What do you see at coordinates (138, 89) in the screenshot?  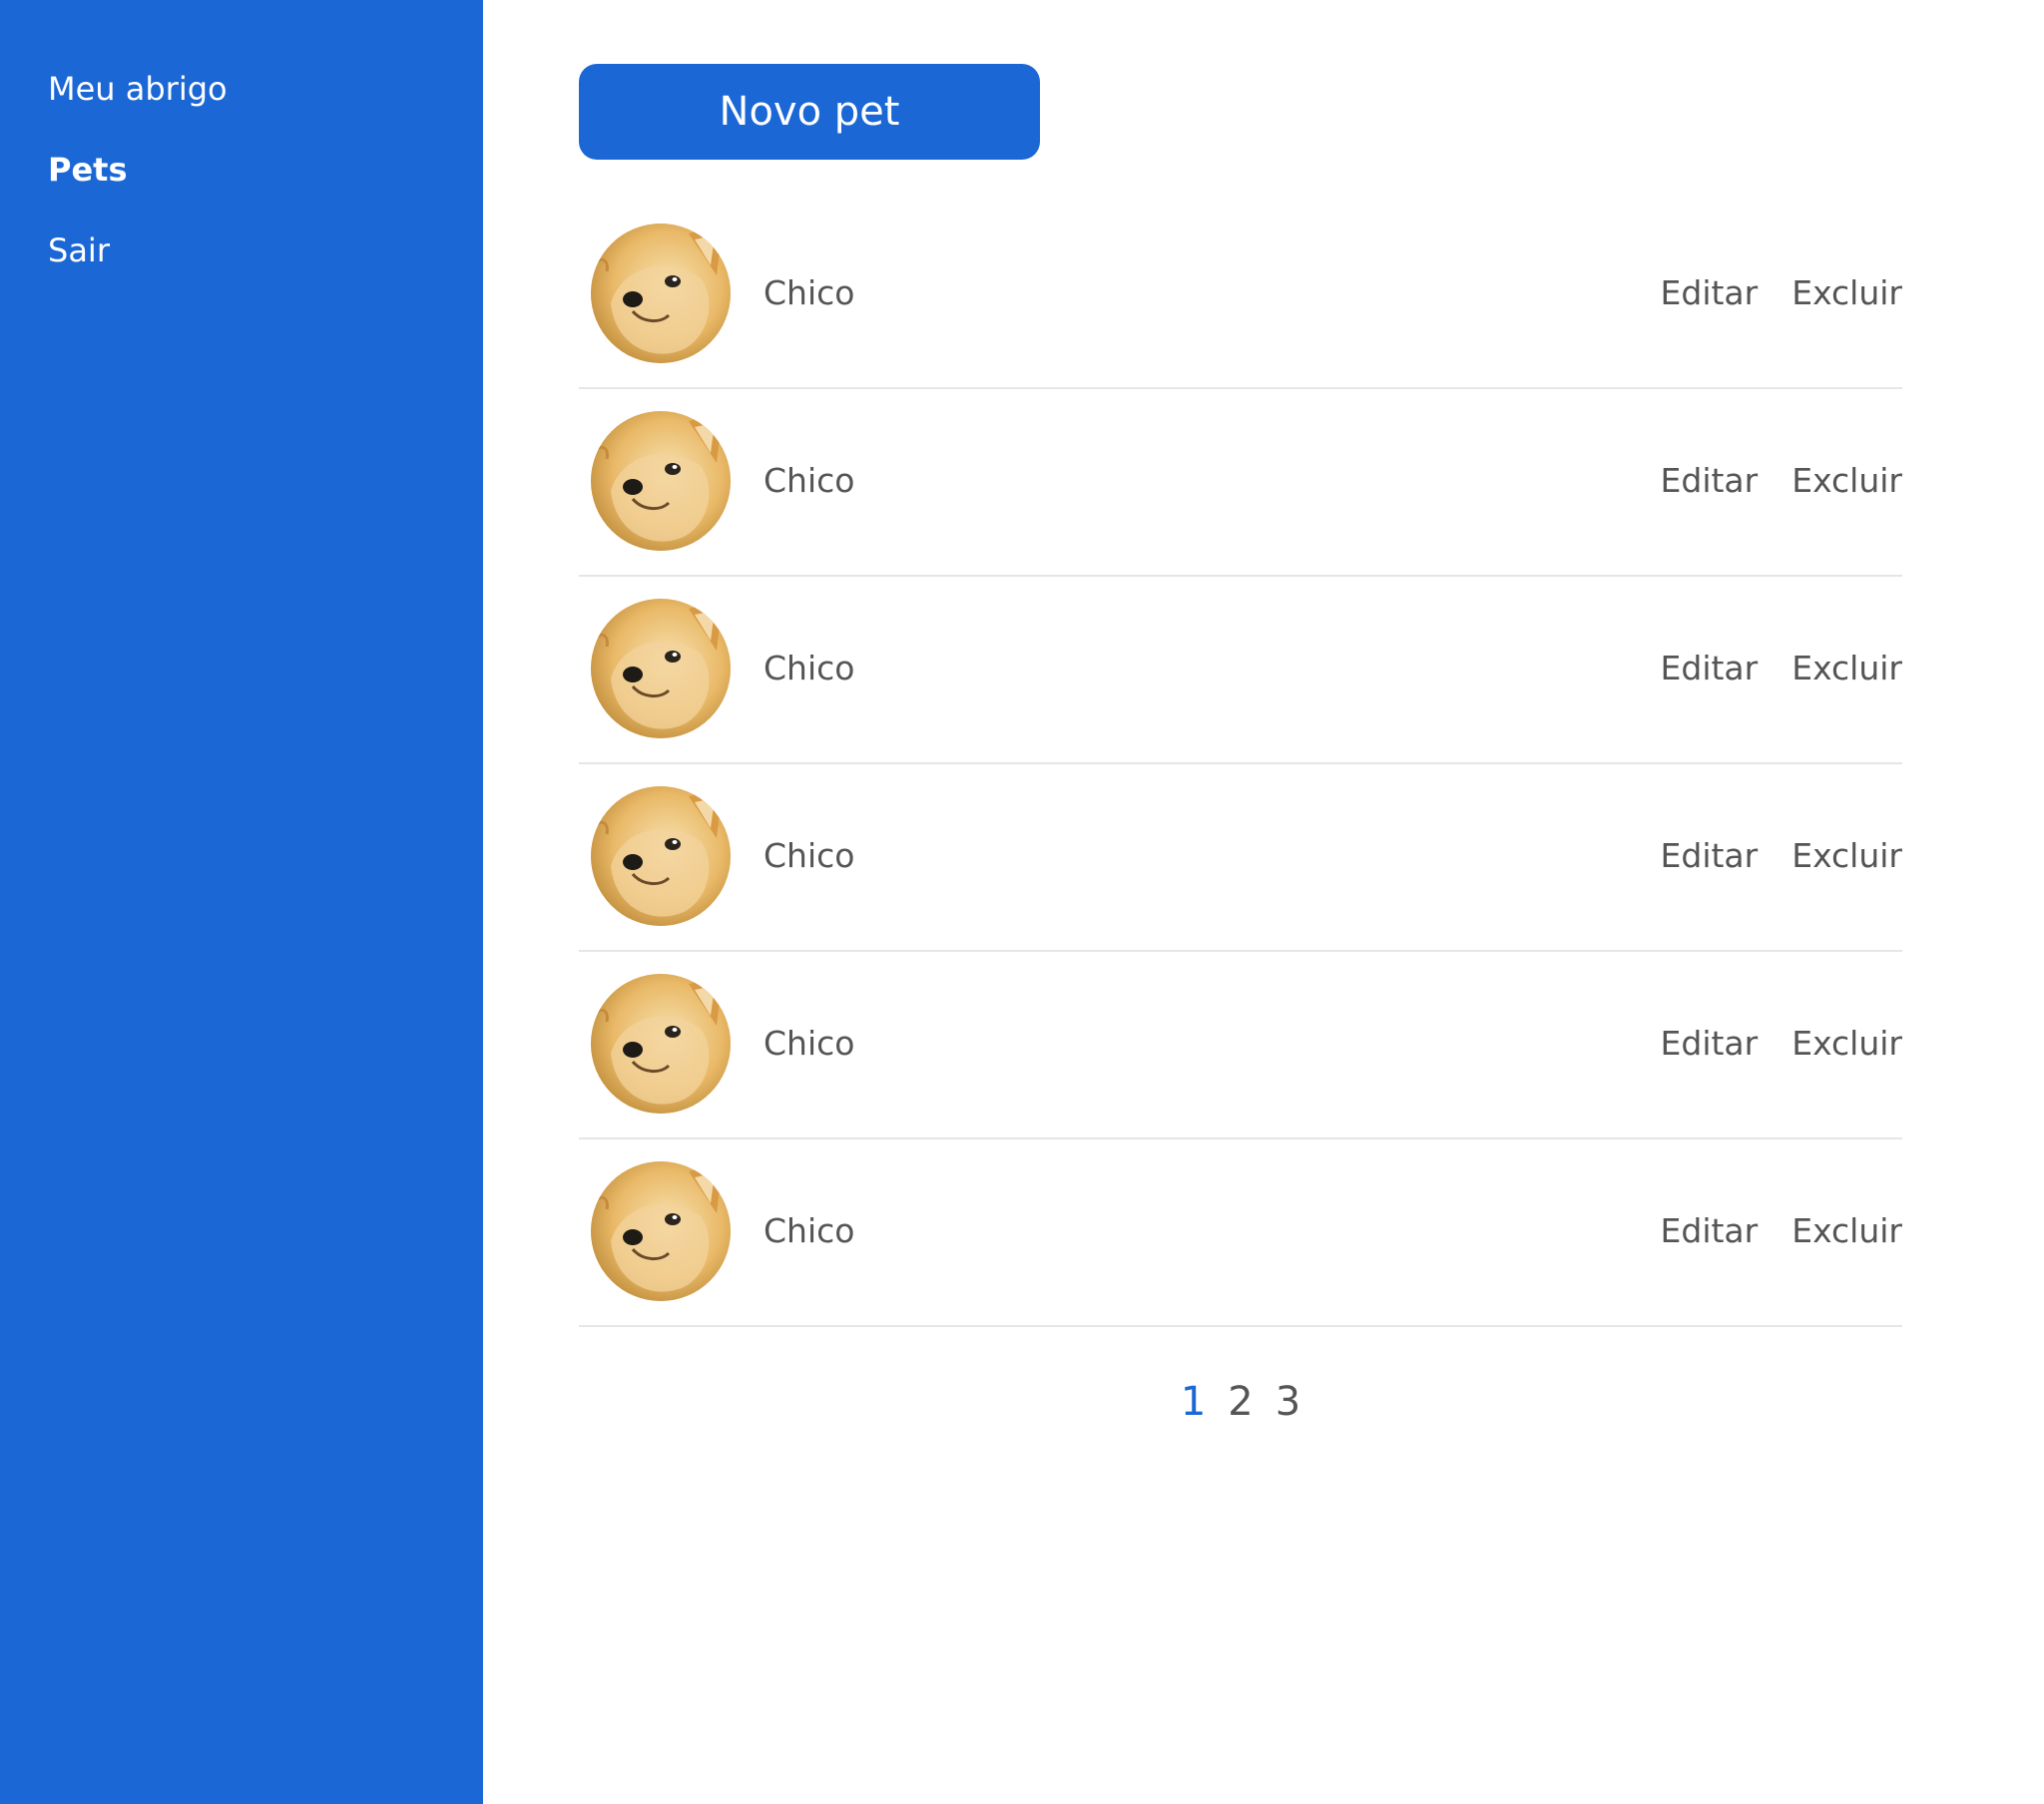 I see `sidebar-item-meu-abrigo: Meu abrigo` at bounding box center [138, 89].